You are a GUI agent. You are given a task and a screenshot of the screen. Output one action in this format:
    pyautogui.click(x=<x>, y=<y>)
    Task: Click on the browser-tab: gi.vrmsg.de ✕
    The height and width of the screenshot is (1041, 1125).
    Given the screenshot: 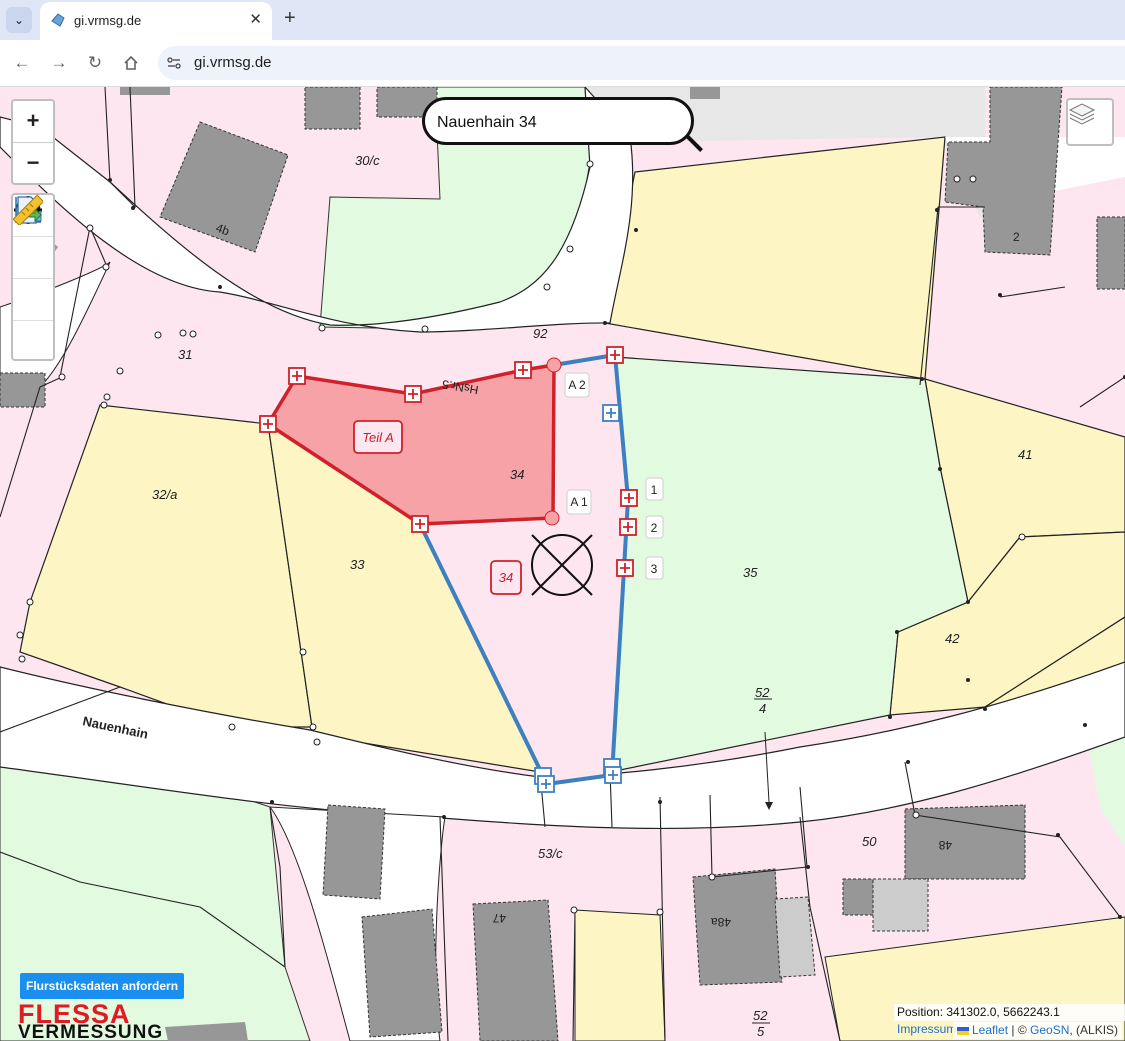 What is the action you would take?
    pyautogui.click(x=156, y=21)
    